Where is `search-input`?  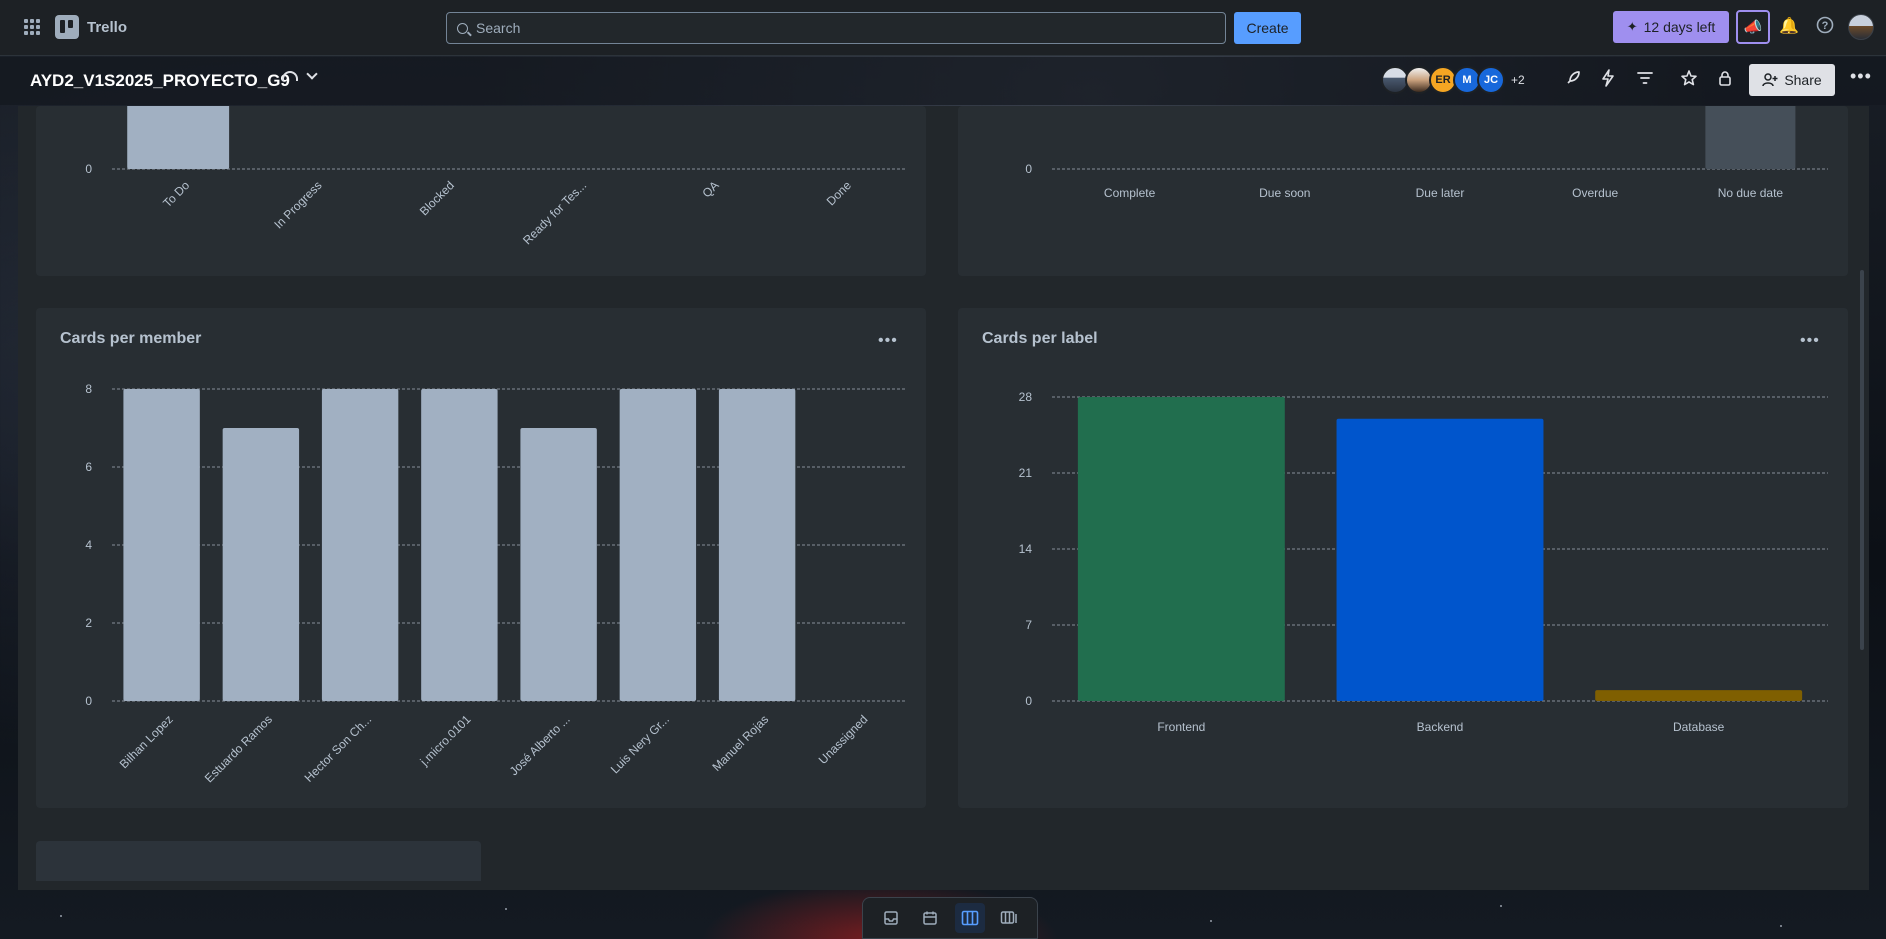 search-input is located at coordinates (826, 28).